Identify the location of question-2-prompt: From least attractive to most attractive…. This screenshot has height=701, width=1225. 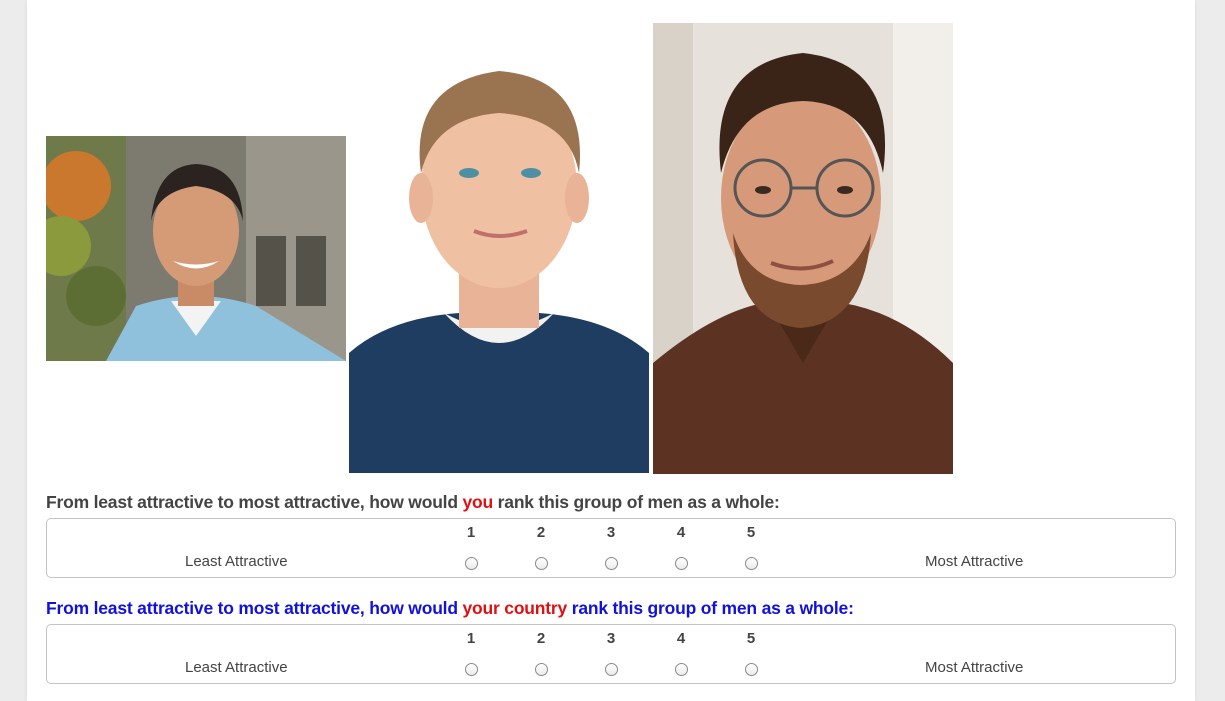
(450, 608).